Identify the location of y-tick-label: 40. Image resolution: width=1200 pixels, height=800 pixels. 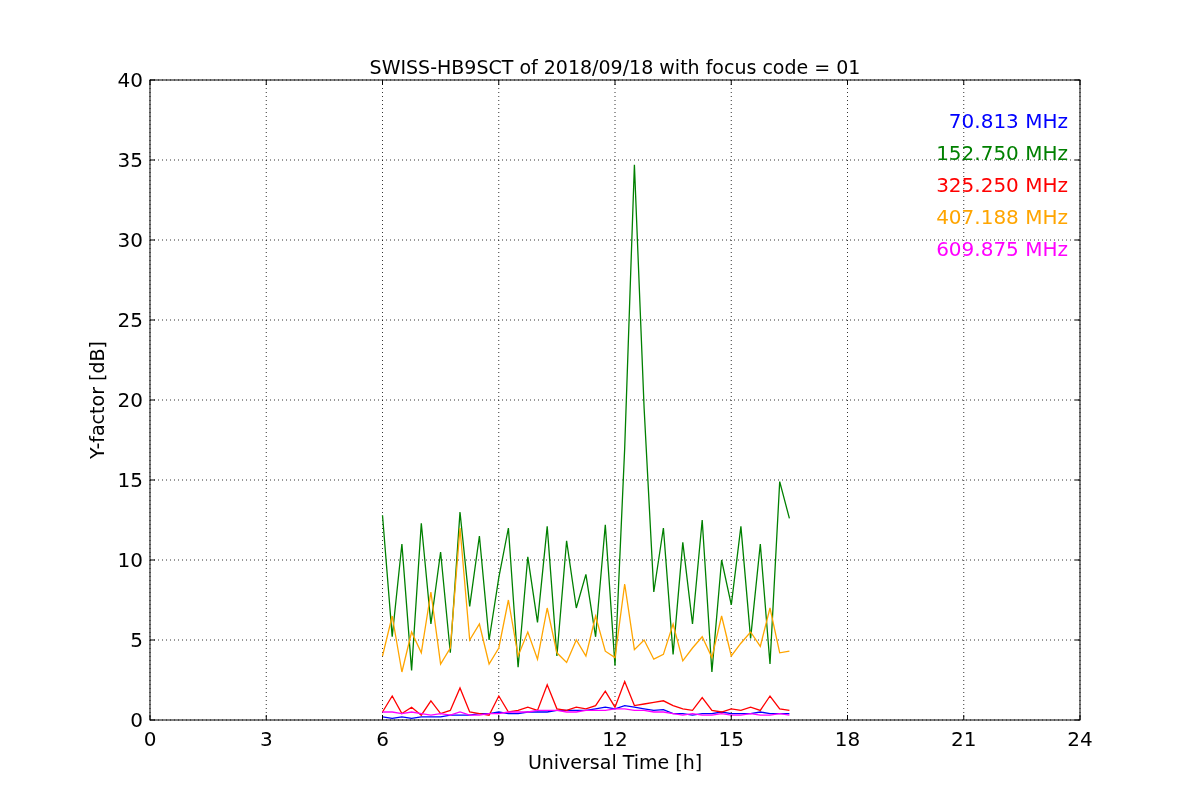
(130, 80).